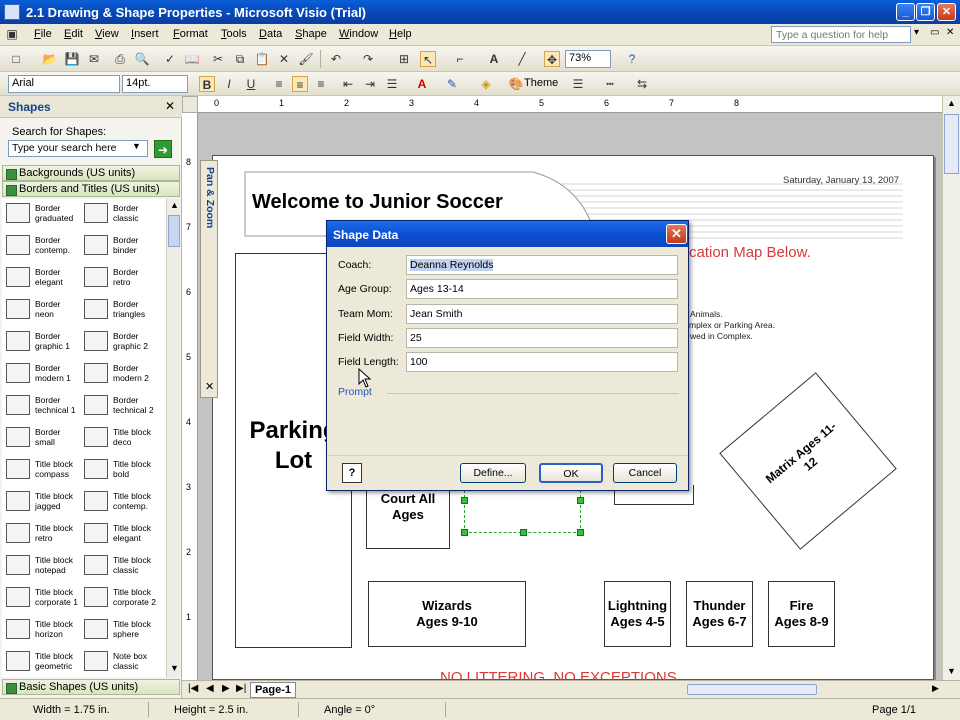 The image size is (960, 720). Describe the element at coordinates (40, 470) in the screenshot. I see `stencil-shape-item: Title block compass` at that location.